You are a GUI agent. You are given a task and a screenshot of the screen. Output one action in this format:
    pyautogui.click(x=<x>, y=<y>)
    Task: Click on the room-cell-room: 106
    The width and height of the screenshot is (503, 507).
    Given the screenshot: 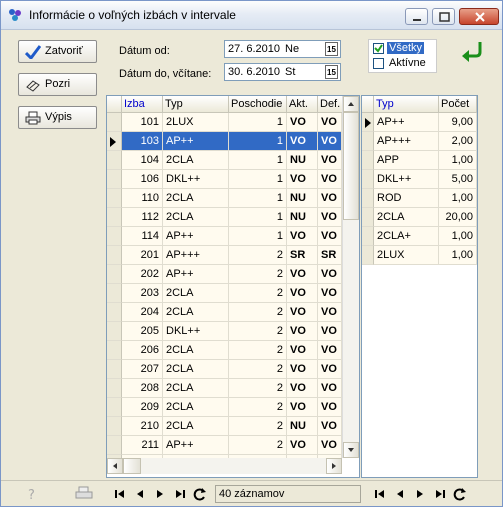 What is the action you would take?
    pyautogui.click(x=142, y=179)
    